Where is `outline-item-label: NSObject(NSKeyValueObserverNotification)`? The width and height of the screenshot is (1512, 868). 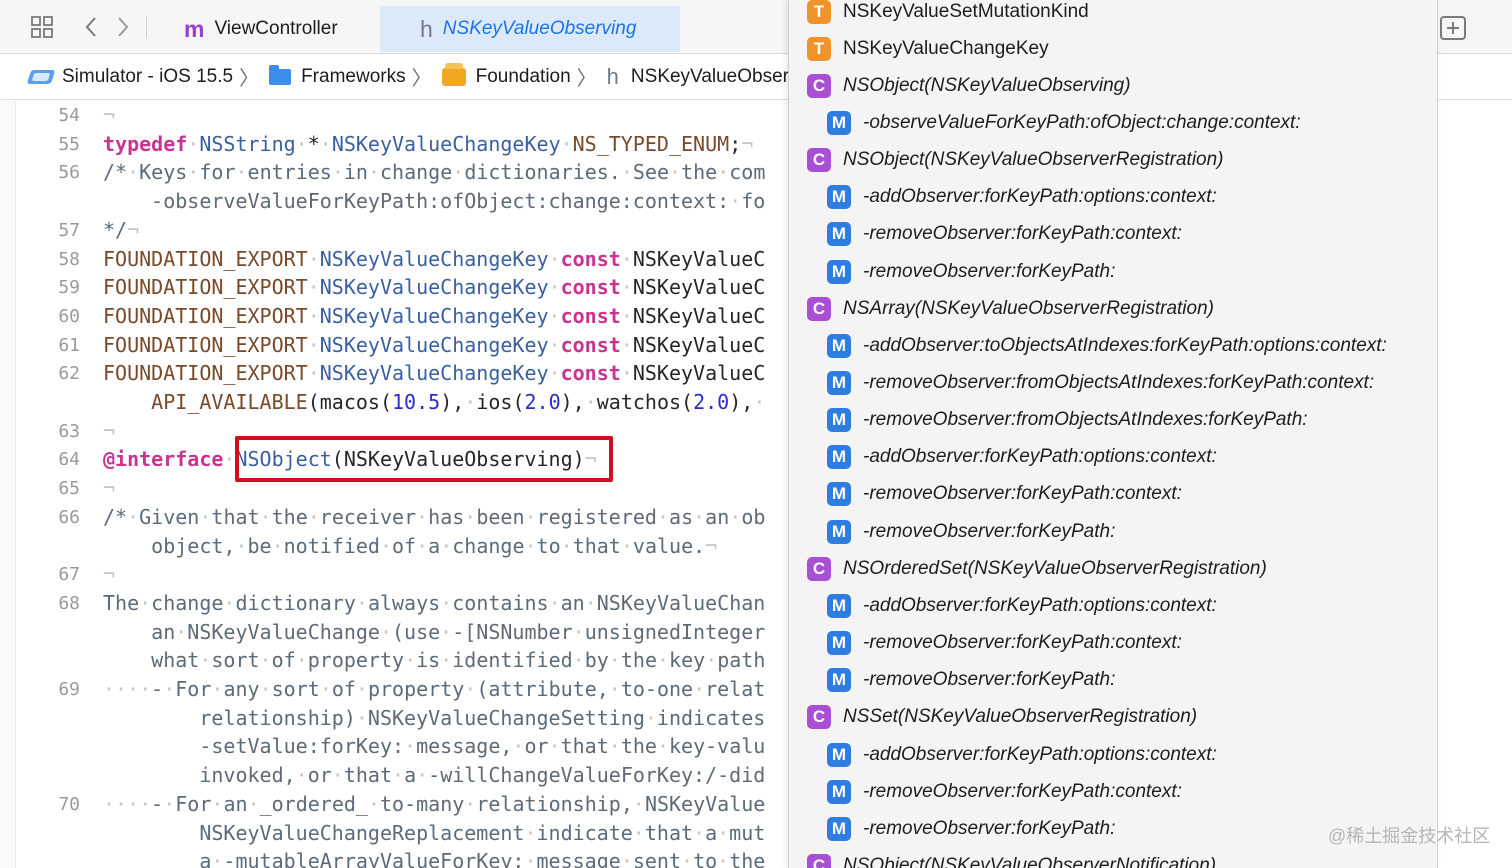
outline-item-label: NSObject(NSKeyValueObserverNotification) is located at coordinates (1030, 861).